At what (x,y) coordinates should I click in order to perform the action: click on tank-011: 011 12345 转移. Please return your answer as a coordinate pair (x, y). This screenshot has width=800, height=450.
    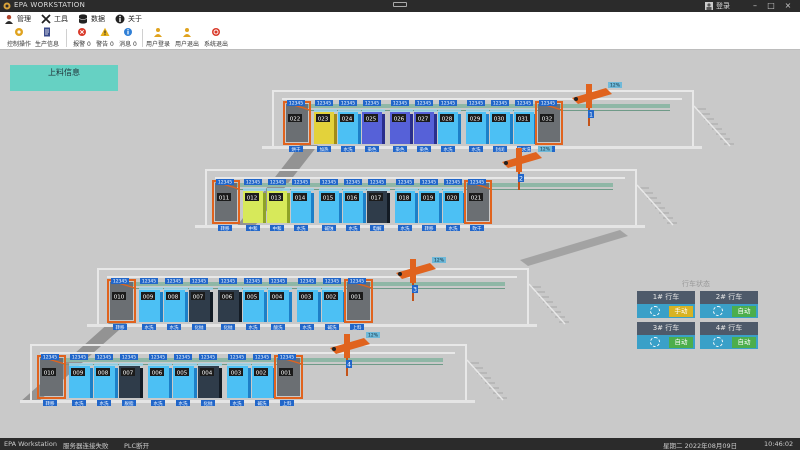
    Looking at the image, I should click on (226, 205).